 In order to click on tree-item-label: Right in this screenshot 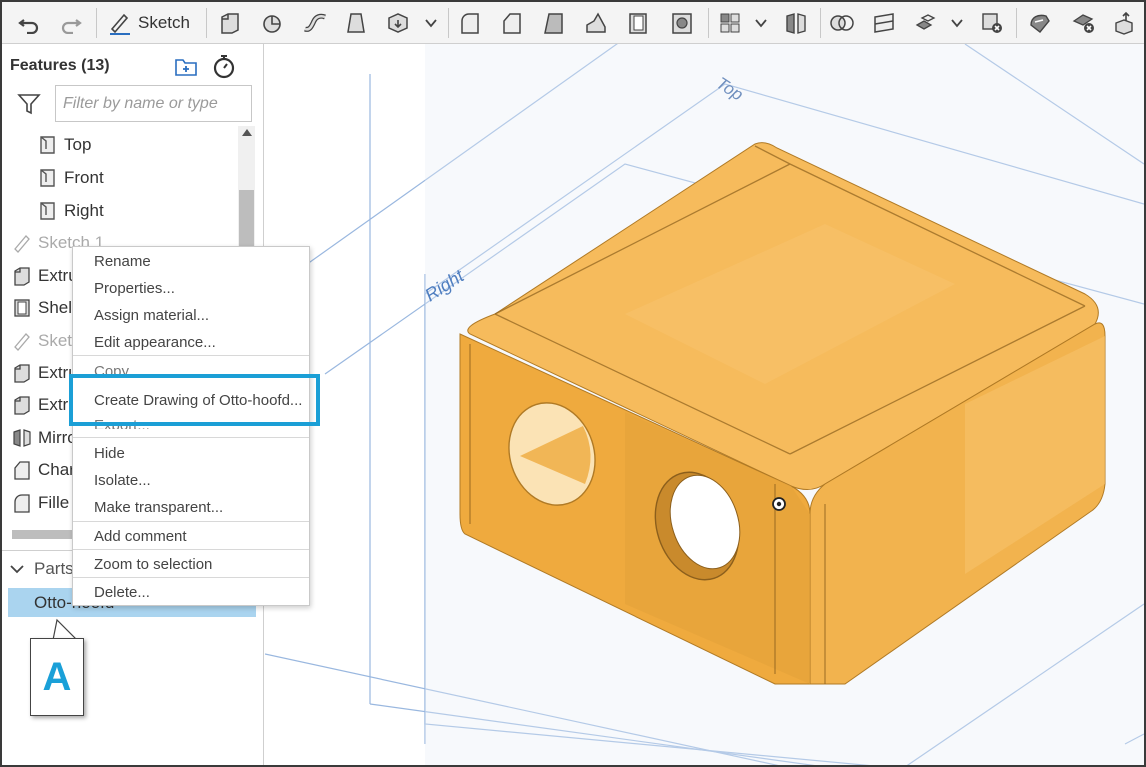, I will do `click(84, 210)`.